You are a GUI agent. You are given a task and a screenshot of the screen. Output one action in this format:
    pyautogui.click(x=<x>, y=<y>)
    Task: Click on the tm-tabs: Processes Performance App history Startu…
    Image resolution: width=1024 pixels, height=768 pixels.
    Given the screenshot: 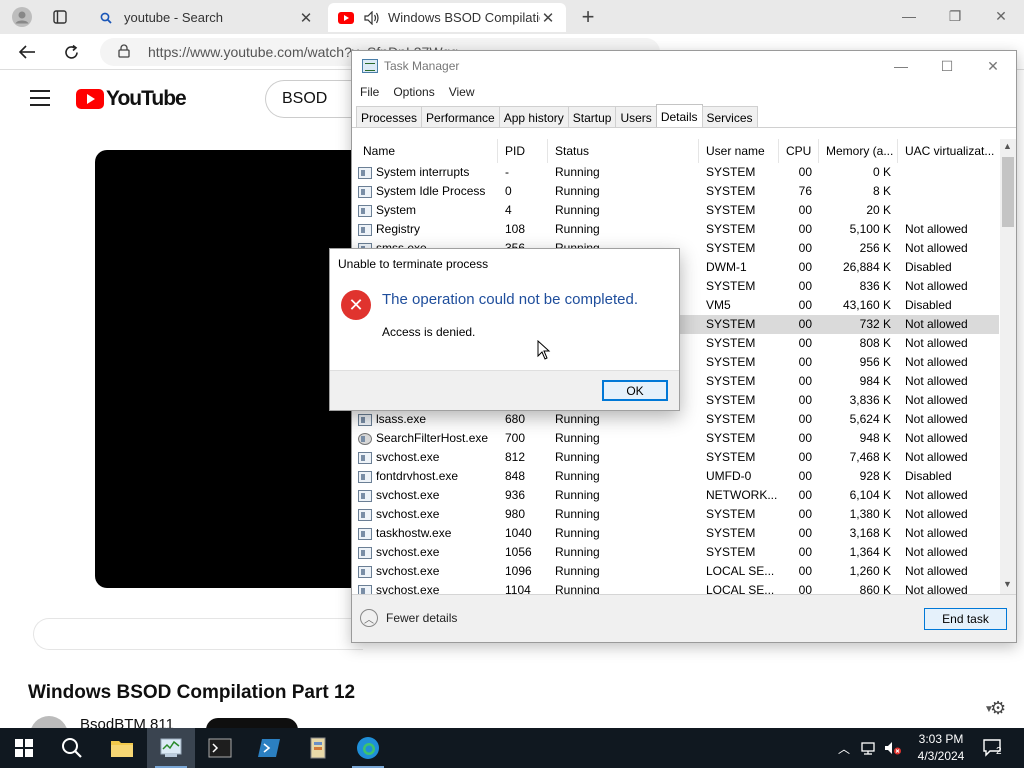 What is the action you would take?
    pyautogui.click(x=557, y=116)
    